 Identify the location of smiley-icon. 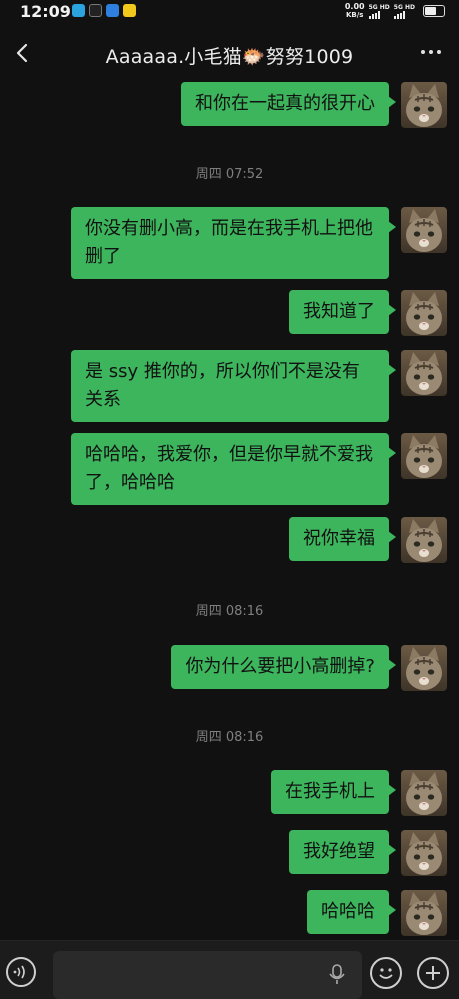
(386, 973).